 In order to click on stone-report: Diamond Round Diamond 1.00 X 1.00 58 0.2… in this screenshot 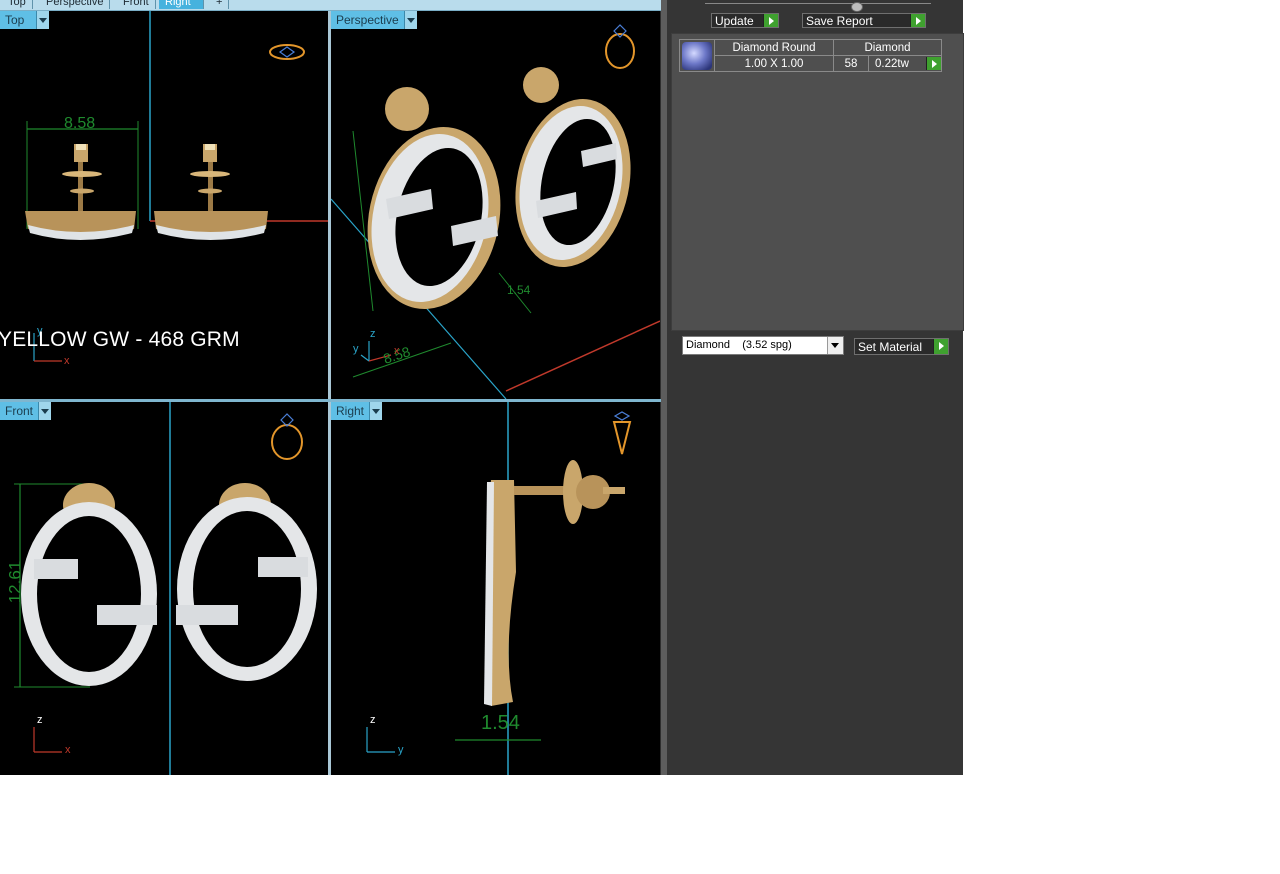, I will do `click(817, 182)`.